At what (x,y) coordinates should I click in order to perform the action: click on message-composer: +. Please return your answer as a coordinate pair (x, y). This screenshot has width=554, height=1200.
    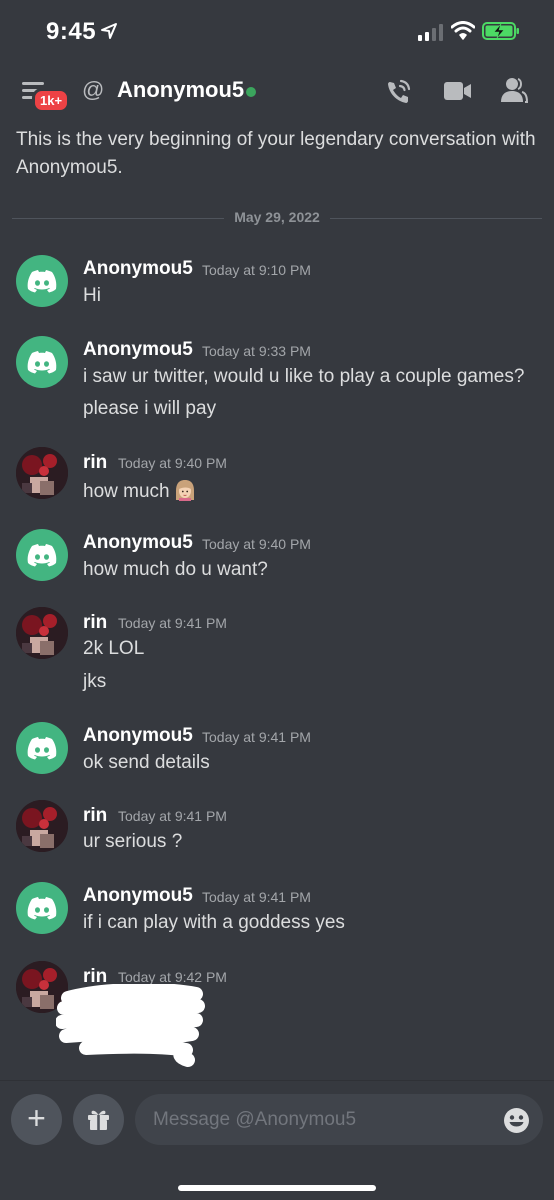
    Looking at the image, I should click on (277, 1140).